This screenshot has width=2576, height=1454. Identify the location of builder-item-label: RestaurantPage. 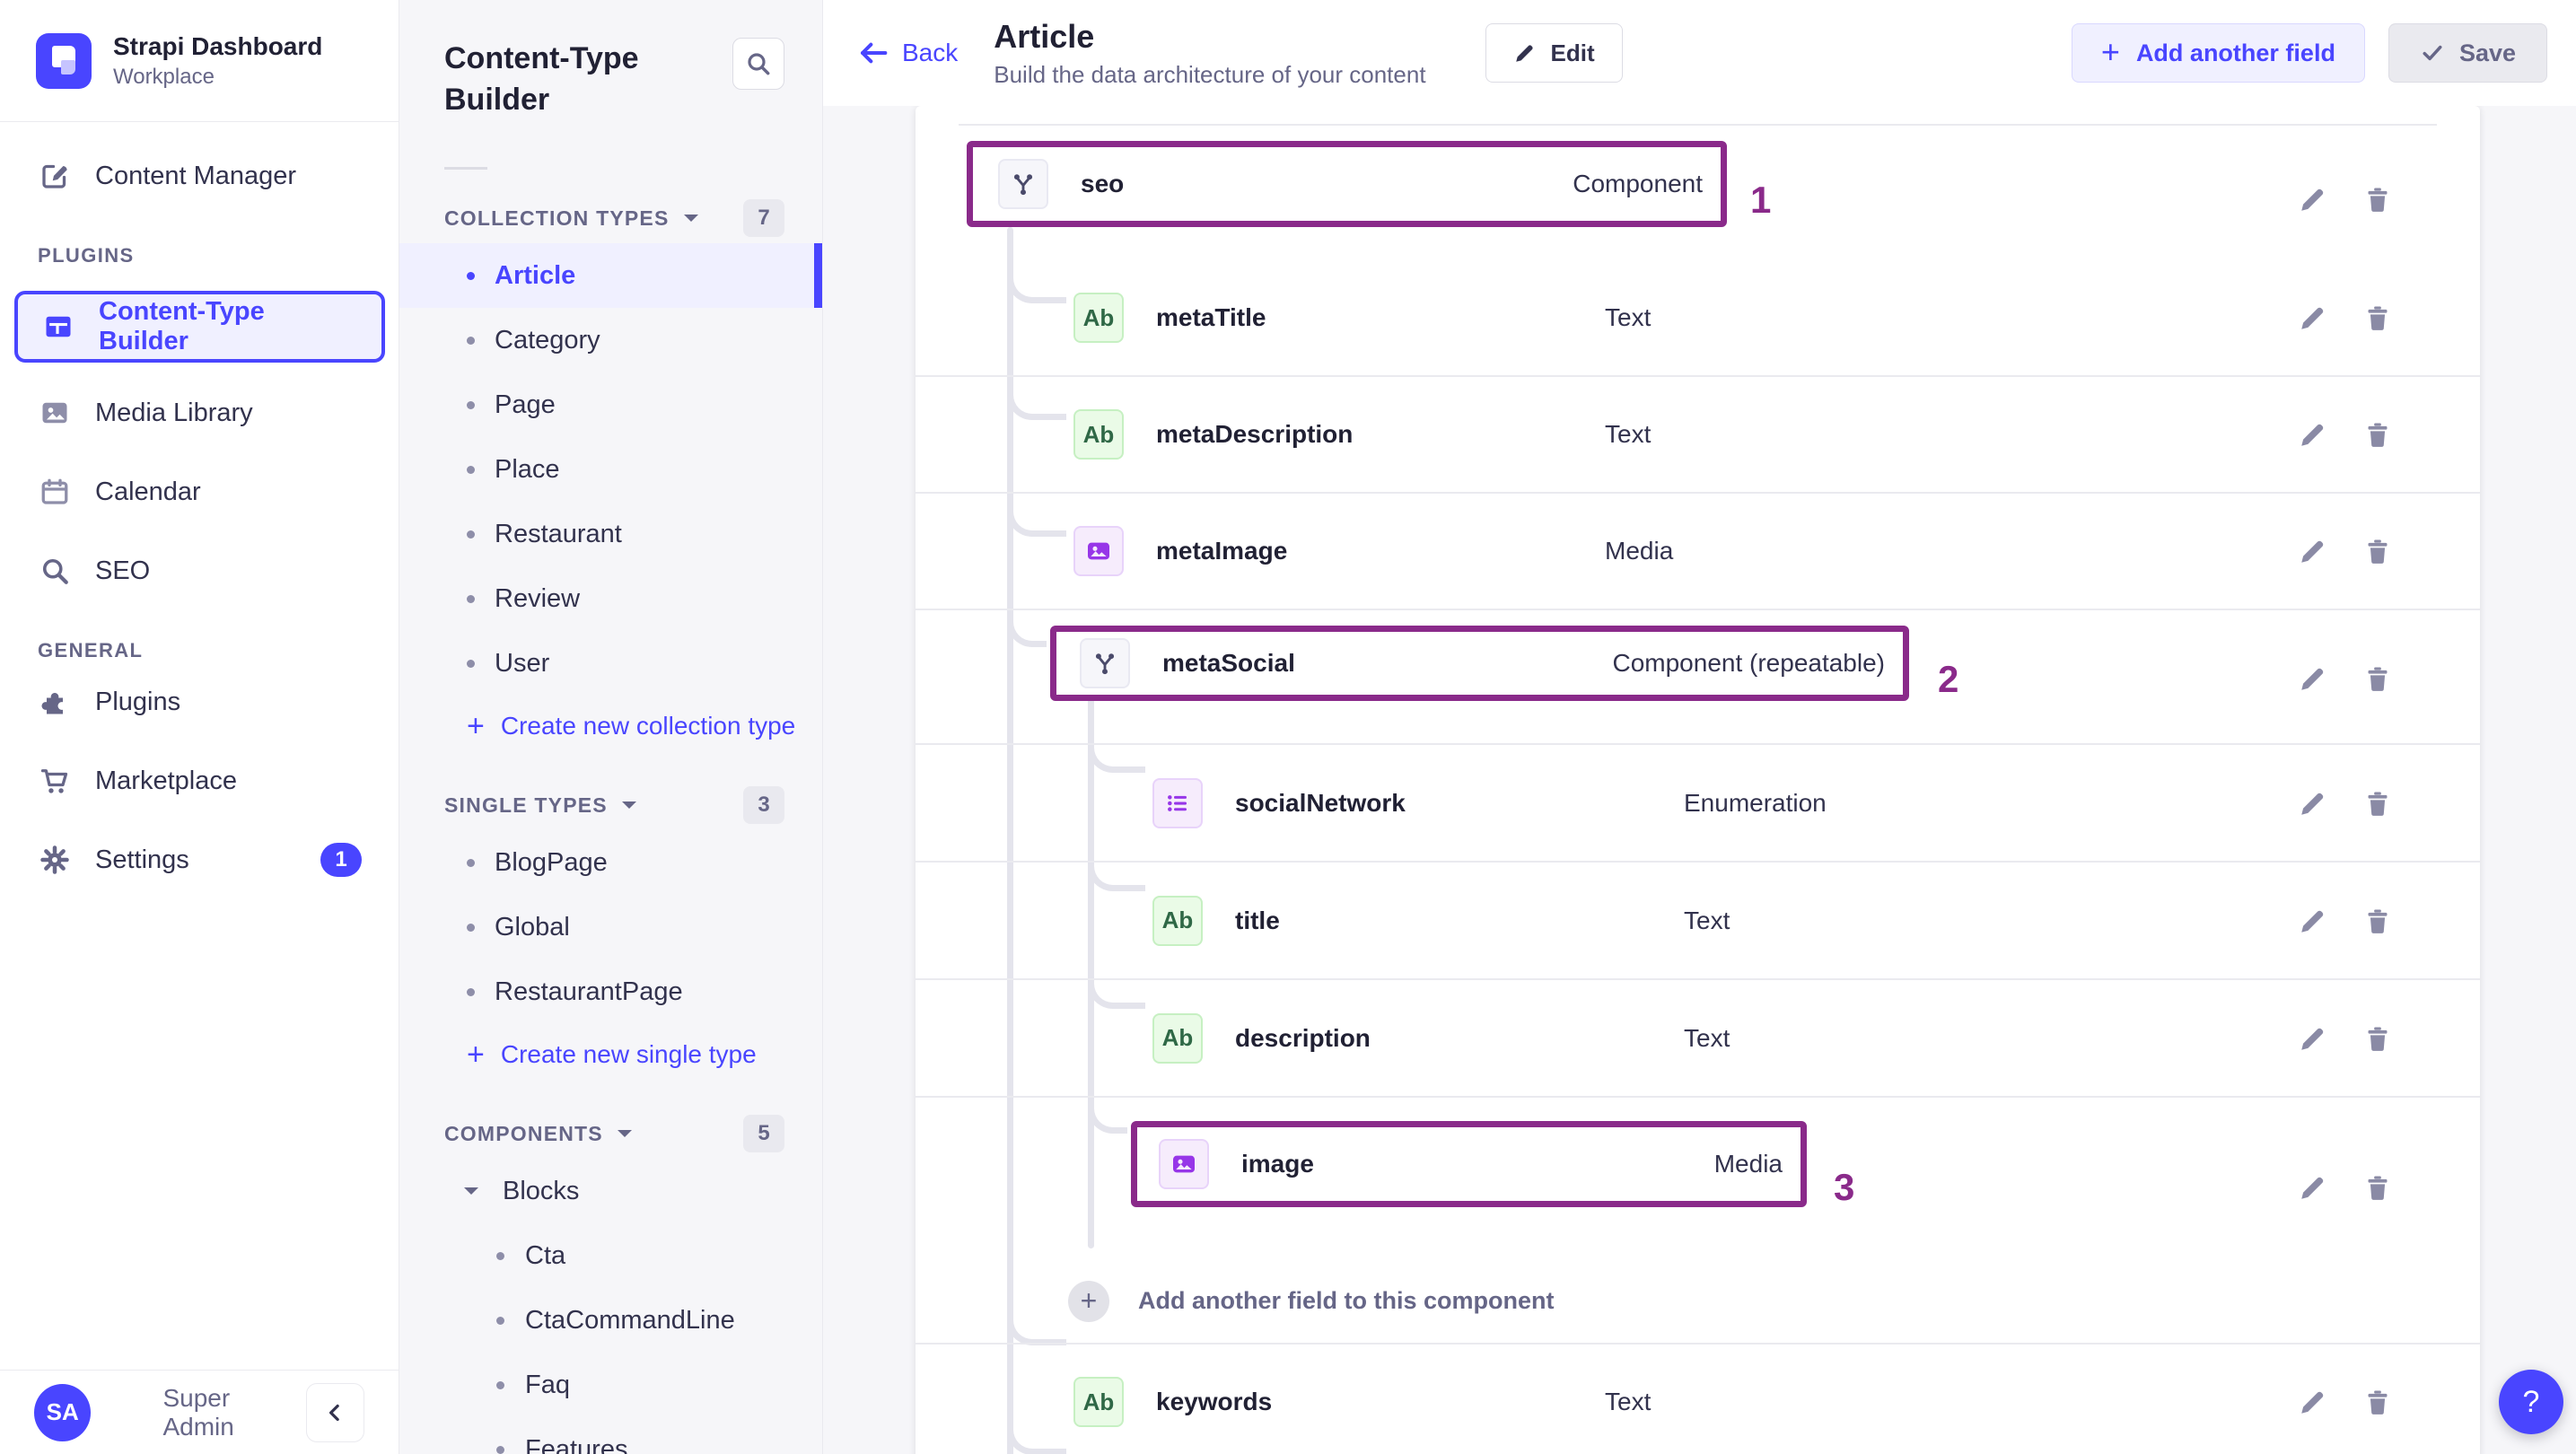
(589, 991).